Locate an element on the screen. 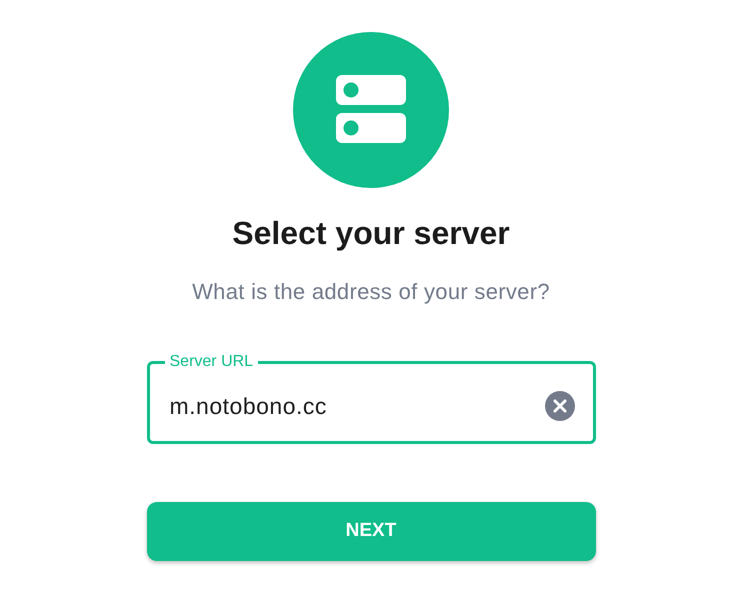  url-input: m.notobono.cc is located at coordinates (357, 405).